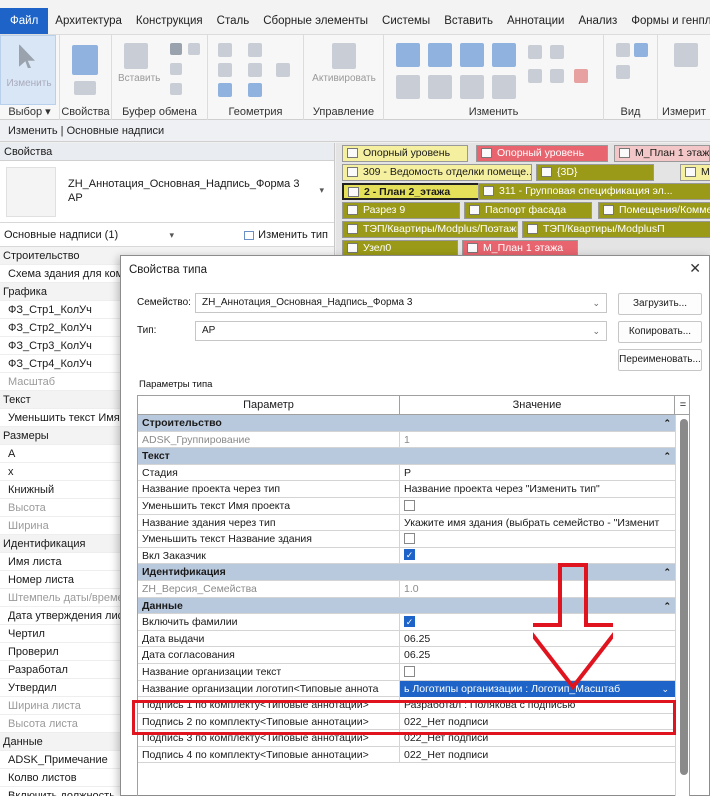  I want to click on select-modify-button: Изменить, so click(28, 70).